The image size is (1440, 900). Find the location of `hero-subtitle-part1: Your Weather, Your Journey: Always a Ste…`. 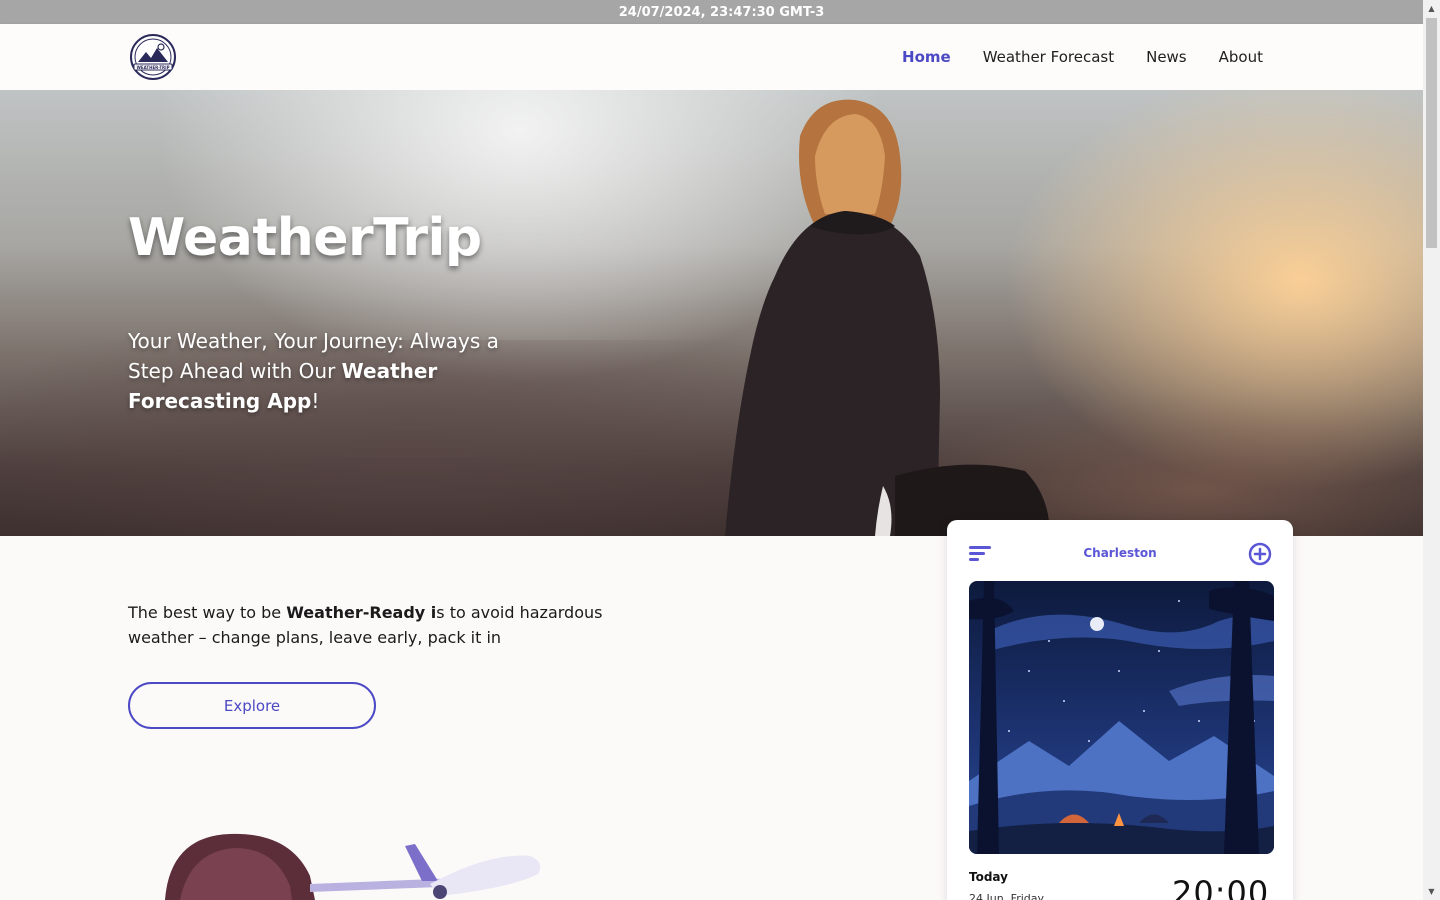

hero-subtitle-part1: Your Weather, Your Journey: Always a Ste… is located at coordinates (313, 356).